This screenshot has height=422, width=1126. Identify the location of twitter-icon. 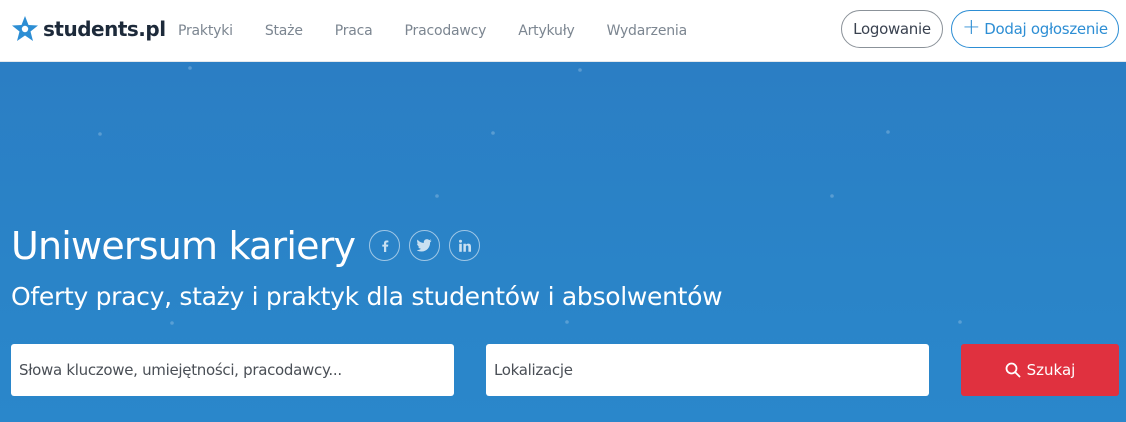
(424, 245).